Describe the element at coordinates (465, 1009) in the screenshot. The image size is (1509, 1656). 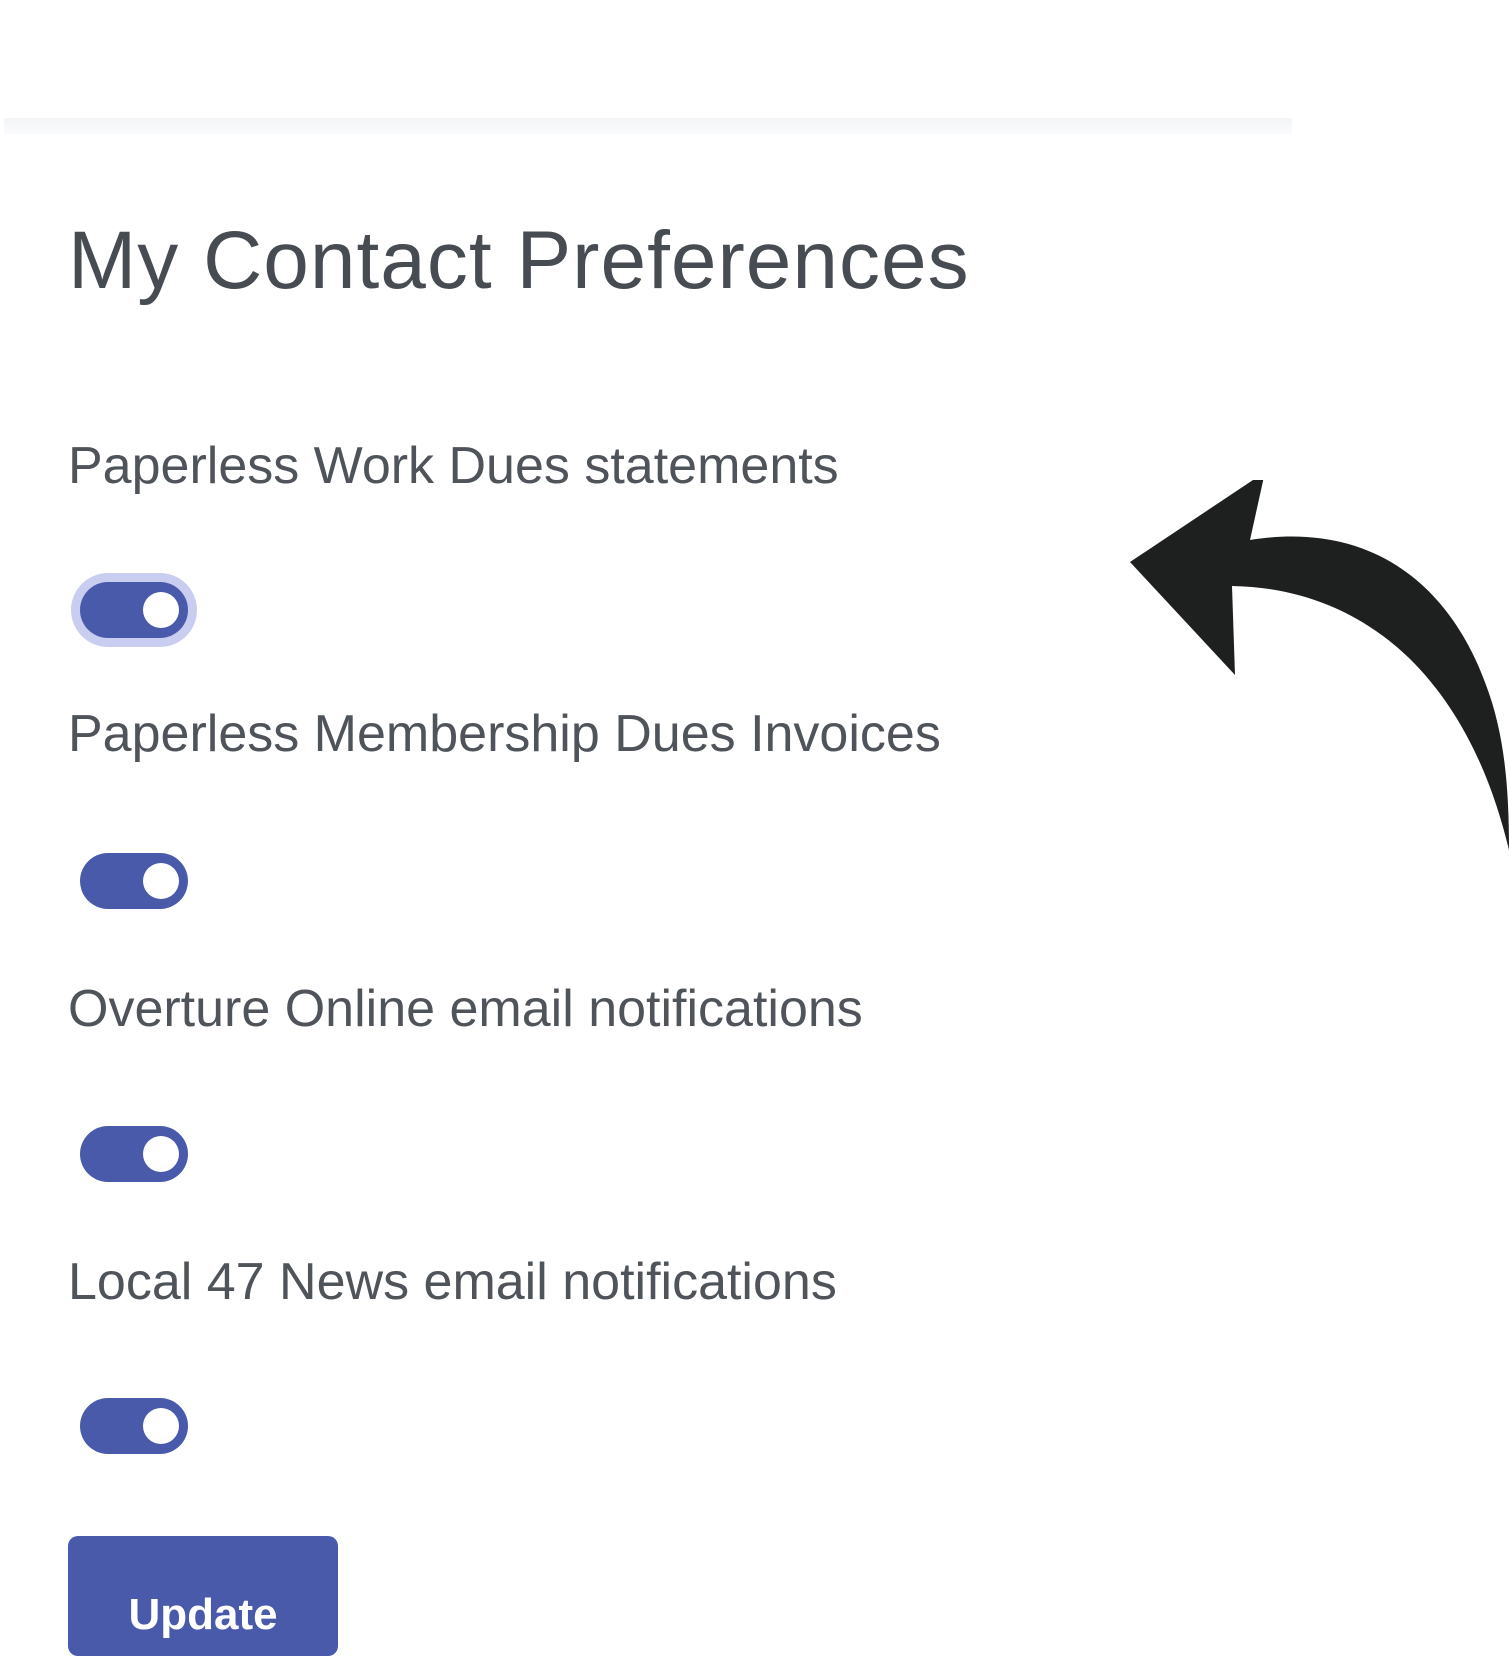
I see `preference-label: Overture Online email notifications` at that location.